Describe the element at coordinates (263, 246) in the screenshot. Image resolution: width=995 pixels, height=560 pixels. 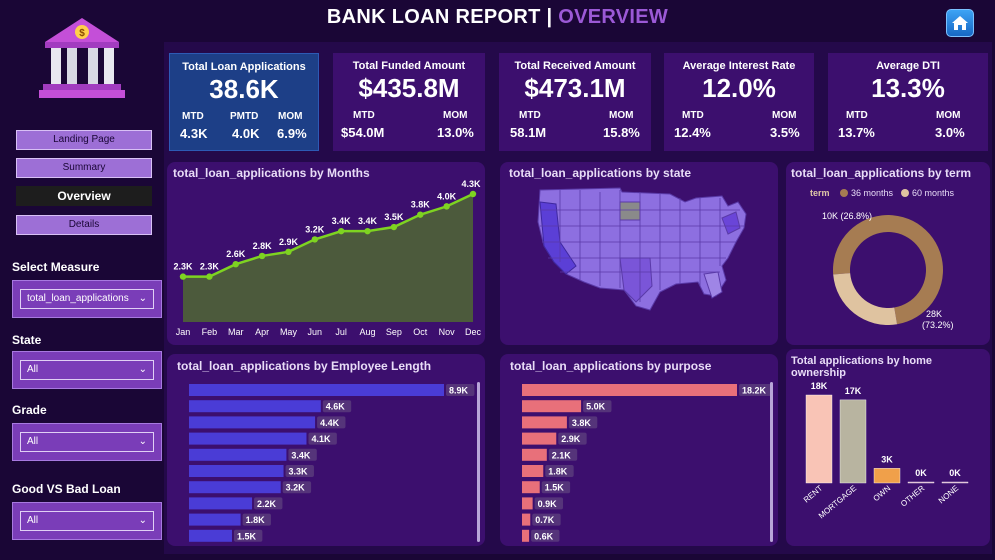
I see `months-data-label: 2.8K` at that location.